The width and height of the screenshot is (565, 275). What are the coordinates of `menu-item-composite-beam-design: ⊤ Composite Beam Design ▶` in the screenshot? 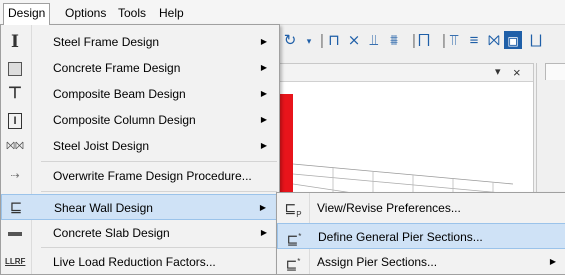 It's located at (140, 94).